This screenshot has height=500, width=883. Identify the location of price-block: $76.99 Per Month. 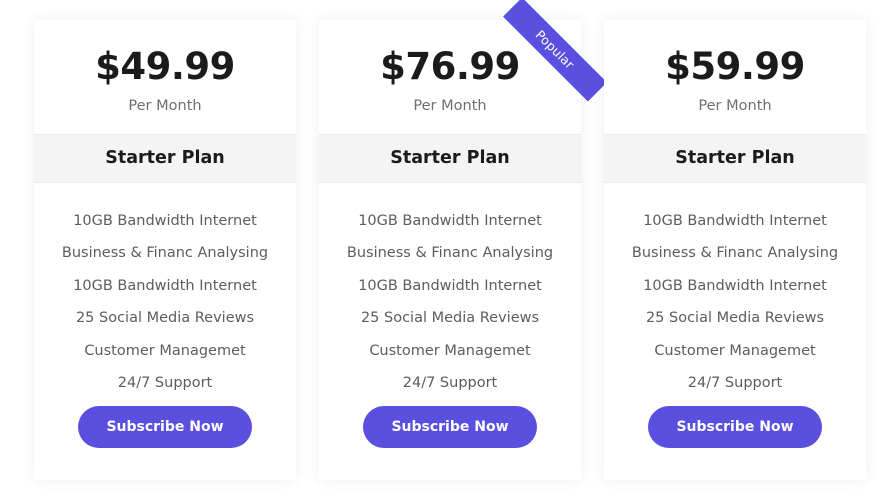
(450, 77).